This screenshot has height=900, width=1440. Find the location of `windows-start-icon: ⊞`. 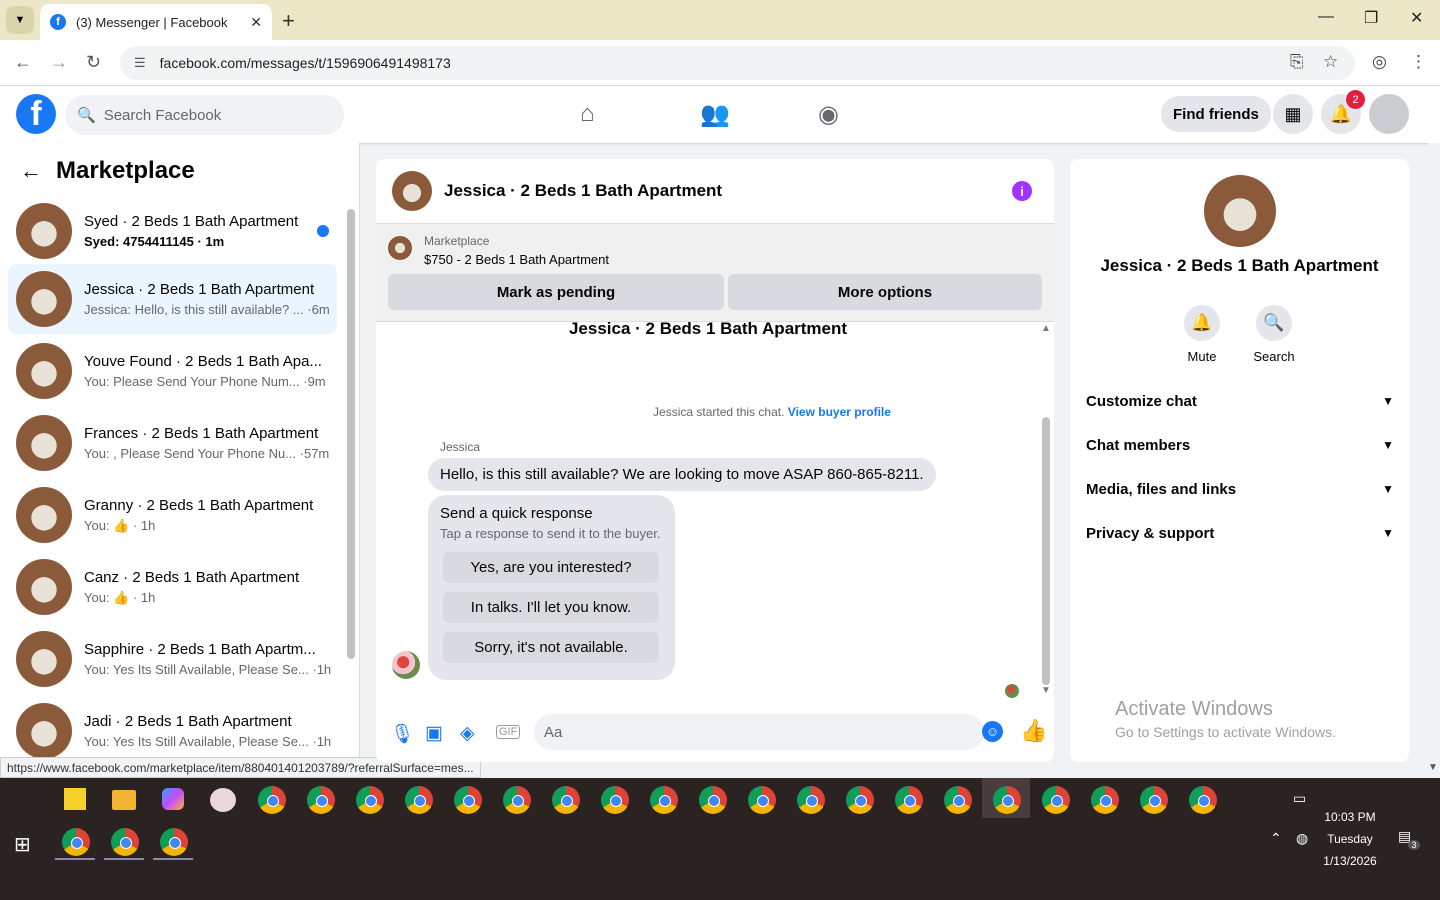

windows-start-icon: ⊞ is located at coordinates (22, 844).